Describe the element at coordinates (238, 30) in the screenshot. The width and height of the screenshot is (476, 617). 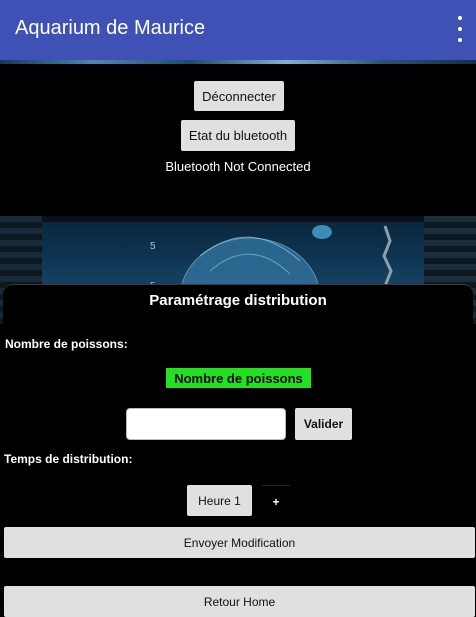
I see `app-bar: Aquarium de Maurice` at that location.